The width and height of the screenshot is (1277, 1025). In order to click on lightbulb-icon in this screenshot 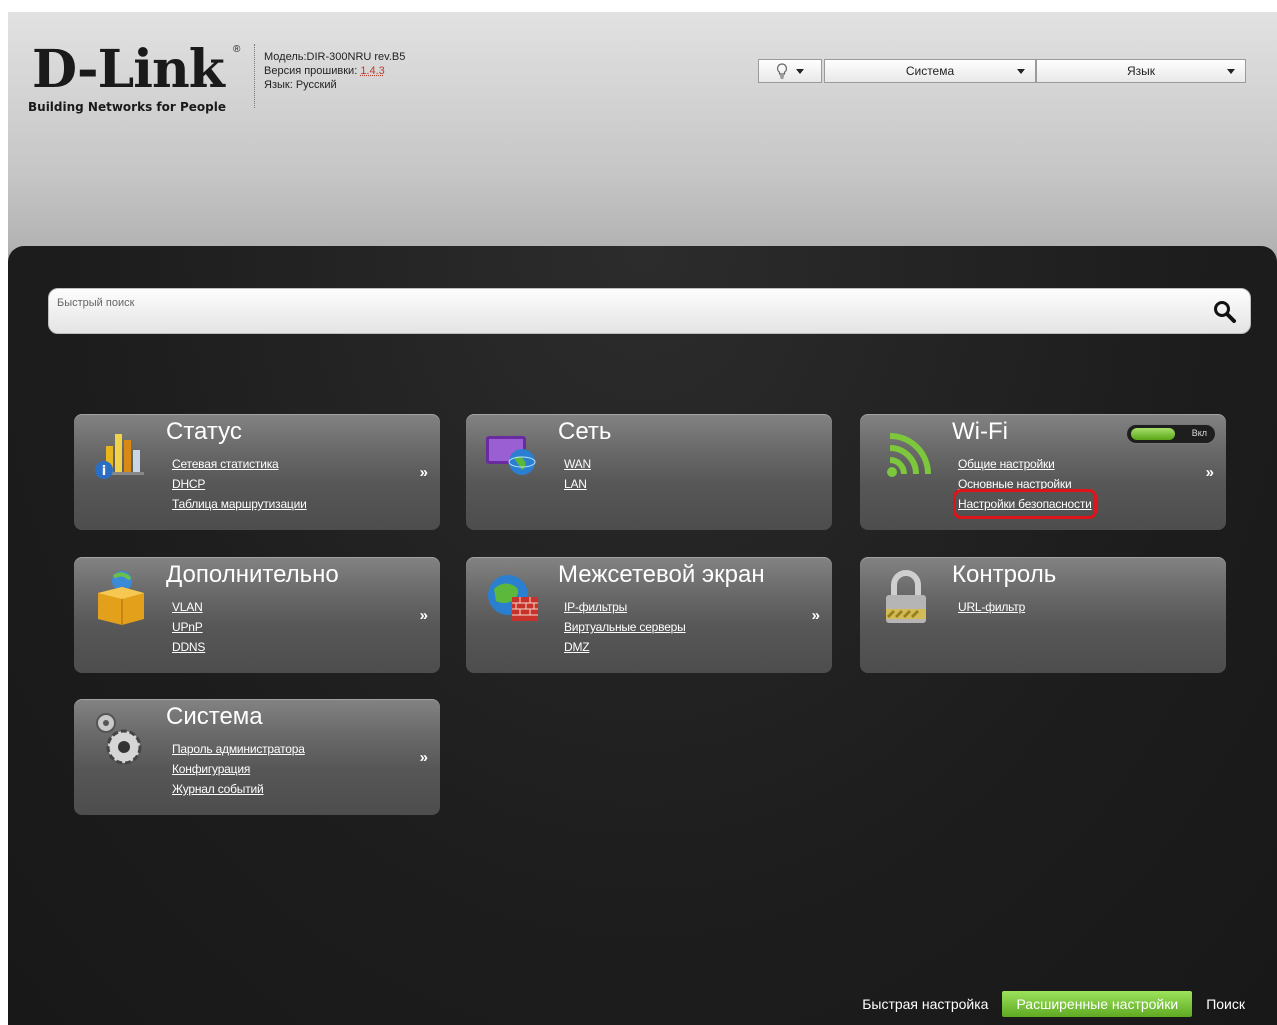, I will do `click(782, 71)`.